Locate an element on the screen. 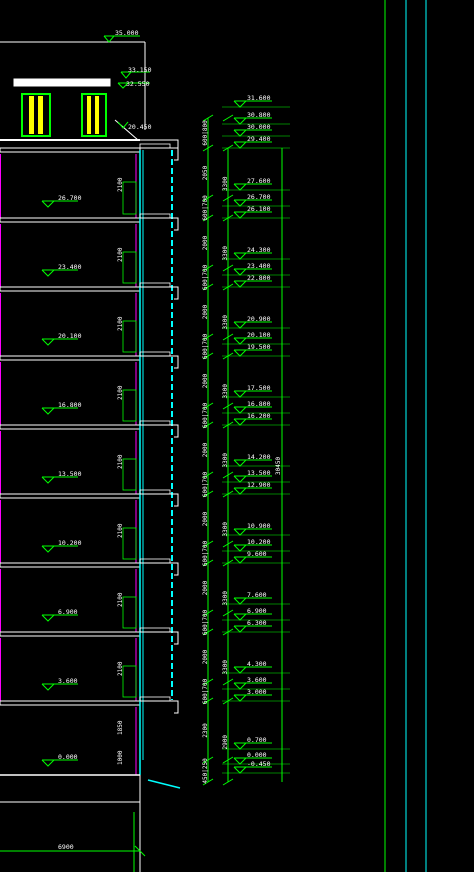  elevation-label: 19.500 is located at coordinates (259, 347).